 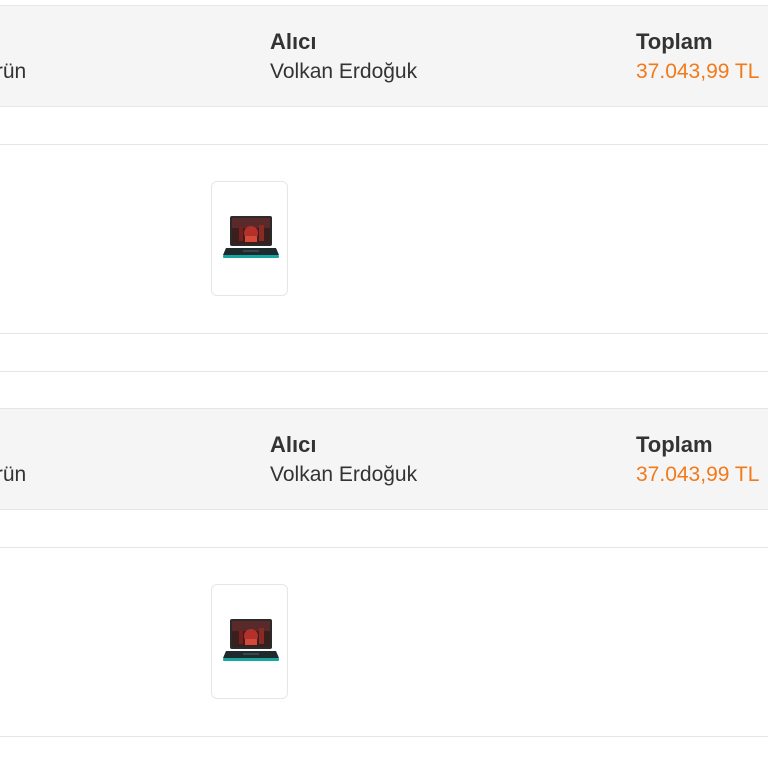 What do you see at coordinates (384, 353) in the screenshot?
I see `order-footer-divider` at bounding box center [384, 353].